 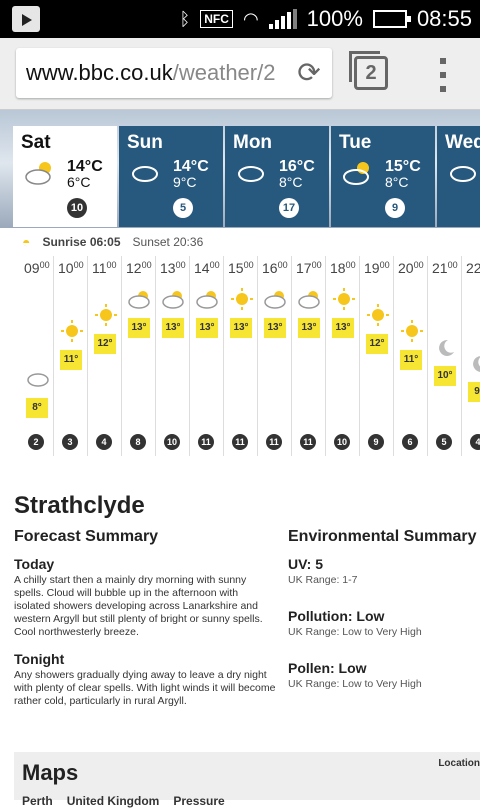 What do you see at coordinates (343, 356) in the screenshot?
I see `hour-column: 1800 13° 10` at bounding box center [343, 356].